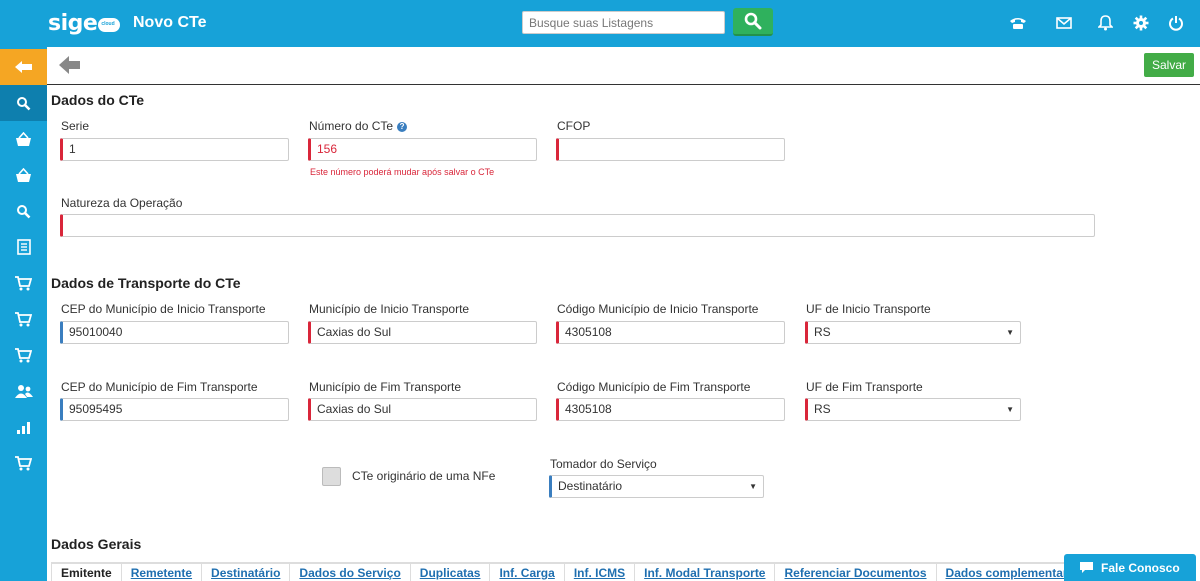 The height and width of the screenshot is (581, 1200). What do you see at coordinates (174, 332) in the screenshot?
I see `cep-inicio-input: 95010040` at bounding box center [174, 332].